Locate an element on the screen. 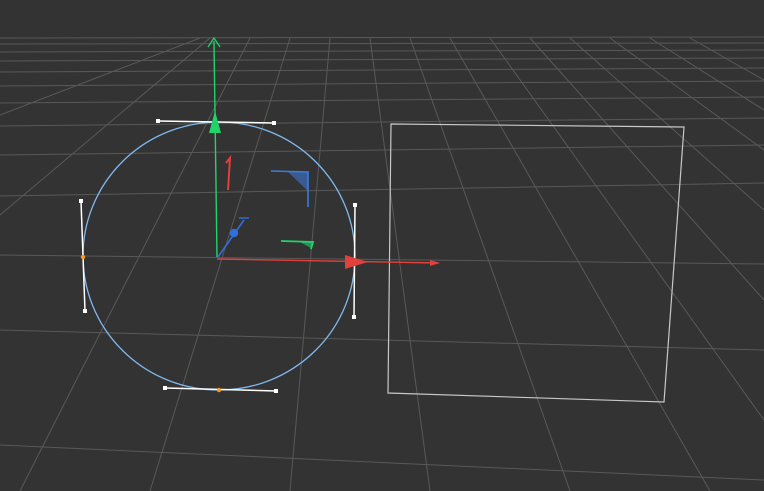 The height and width of the screenshot is (491, 764). move-gizmo is located at coordinates (323, 152).